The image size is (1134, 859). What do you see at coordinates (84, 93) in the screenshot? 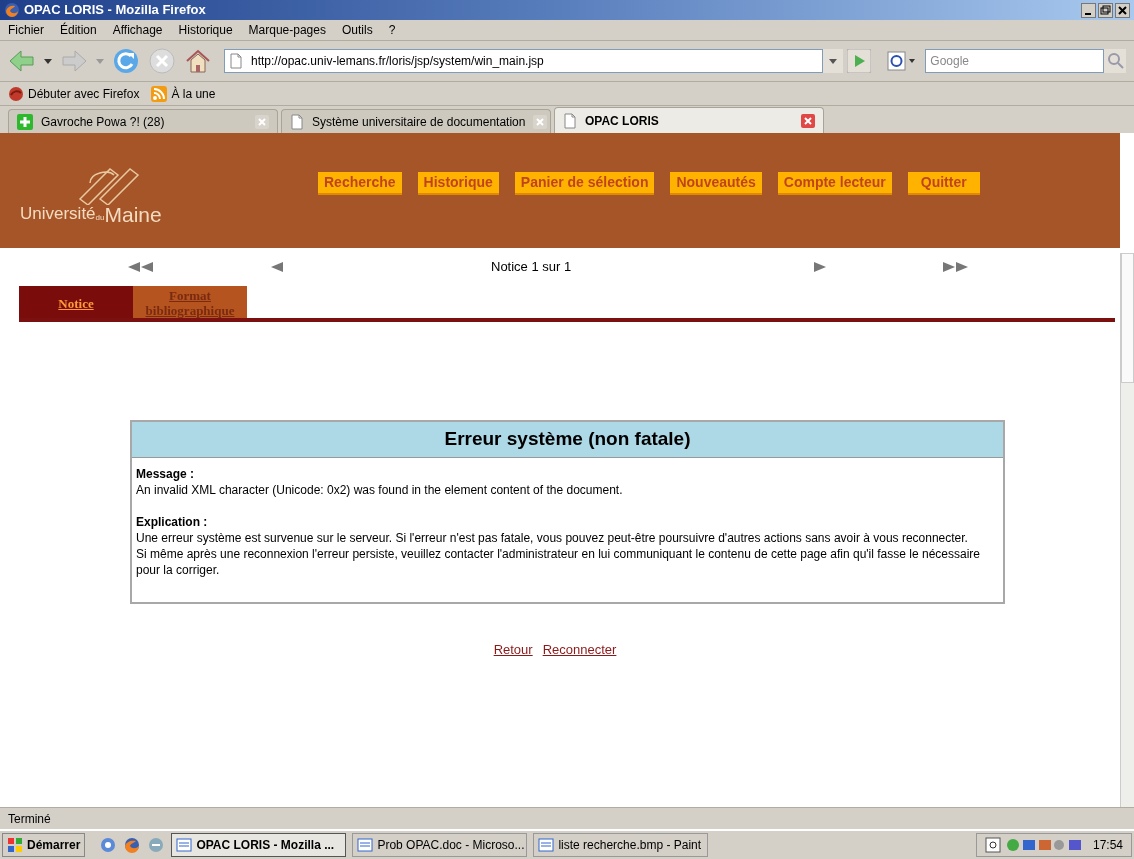
I see `bookmark-link: Débuter avec Firefox` at bounding box center [84, 93].